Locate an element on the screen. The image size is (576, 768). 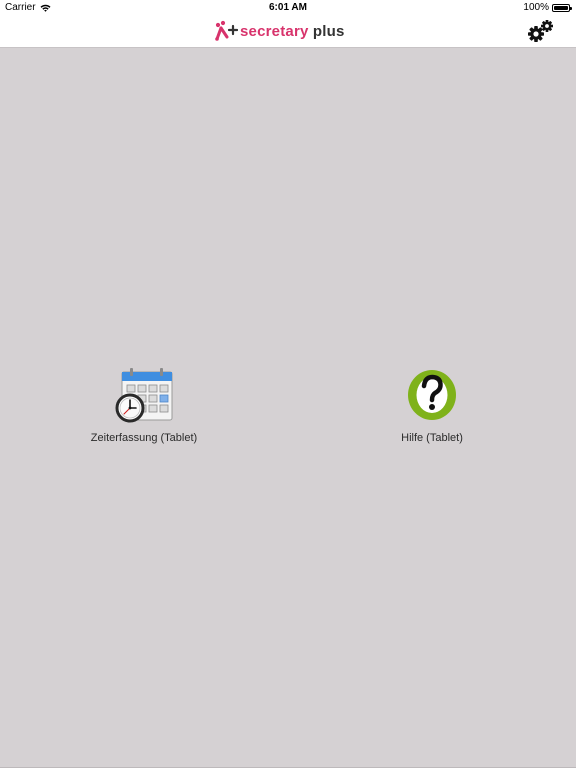
nav-bar: secretary plus is located at coordinates (288, 32).